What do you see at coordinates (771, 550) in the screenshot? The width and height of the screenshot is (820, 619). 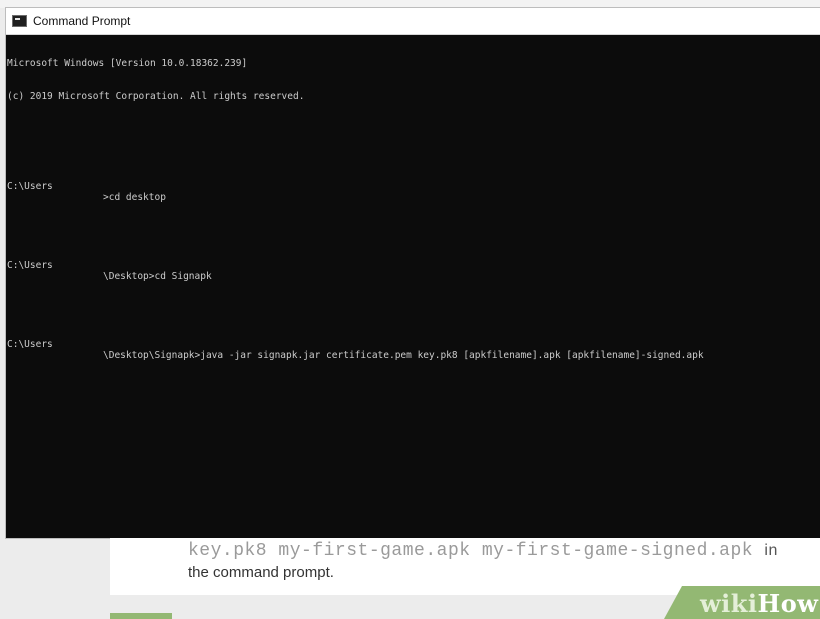 I see `article-code-tail: in` at bounding box center [771, 550].